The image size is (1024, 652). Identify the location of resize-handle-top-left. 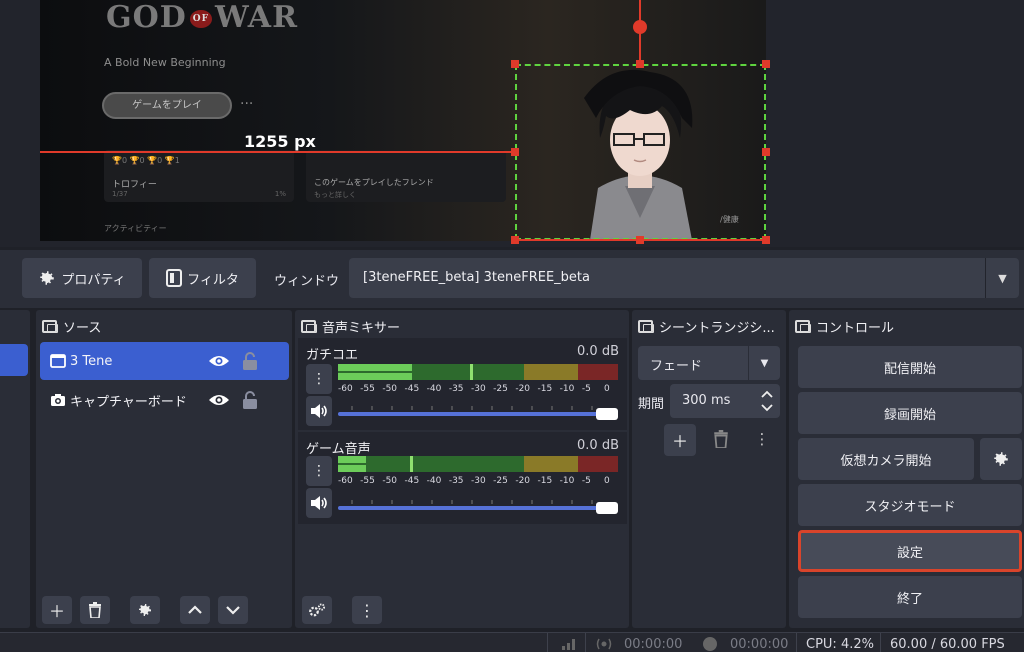
(515, 64).